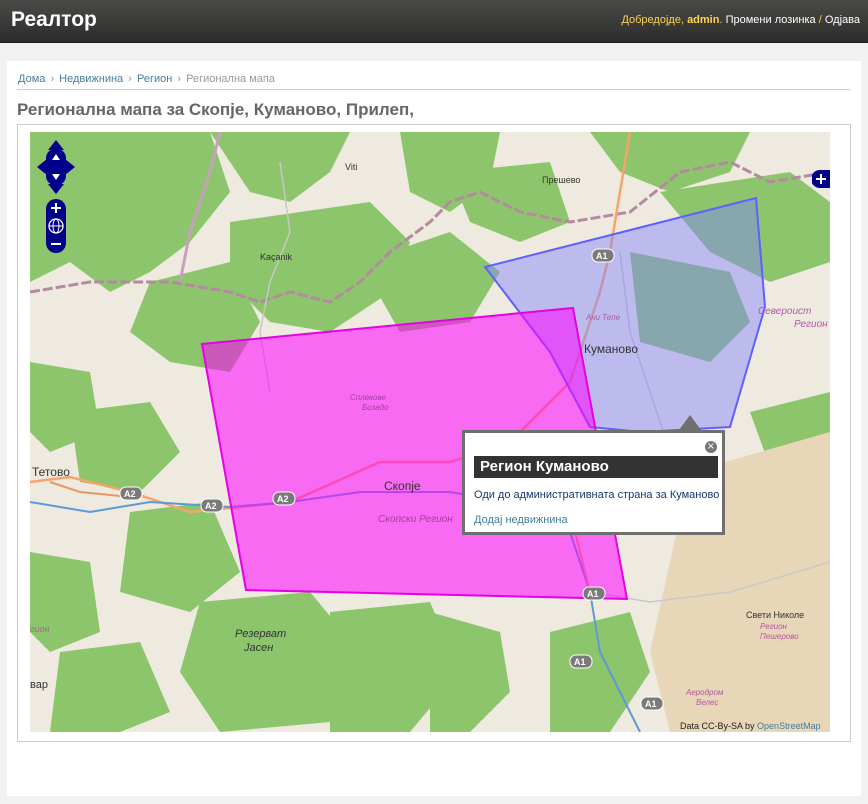  Describe the element at coordinates (603, 317) in the screenshot. I see `map-label-aci-tepe: Ачи Тепе` at that location.